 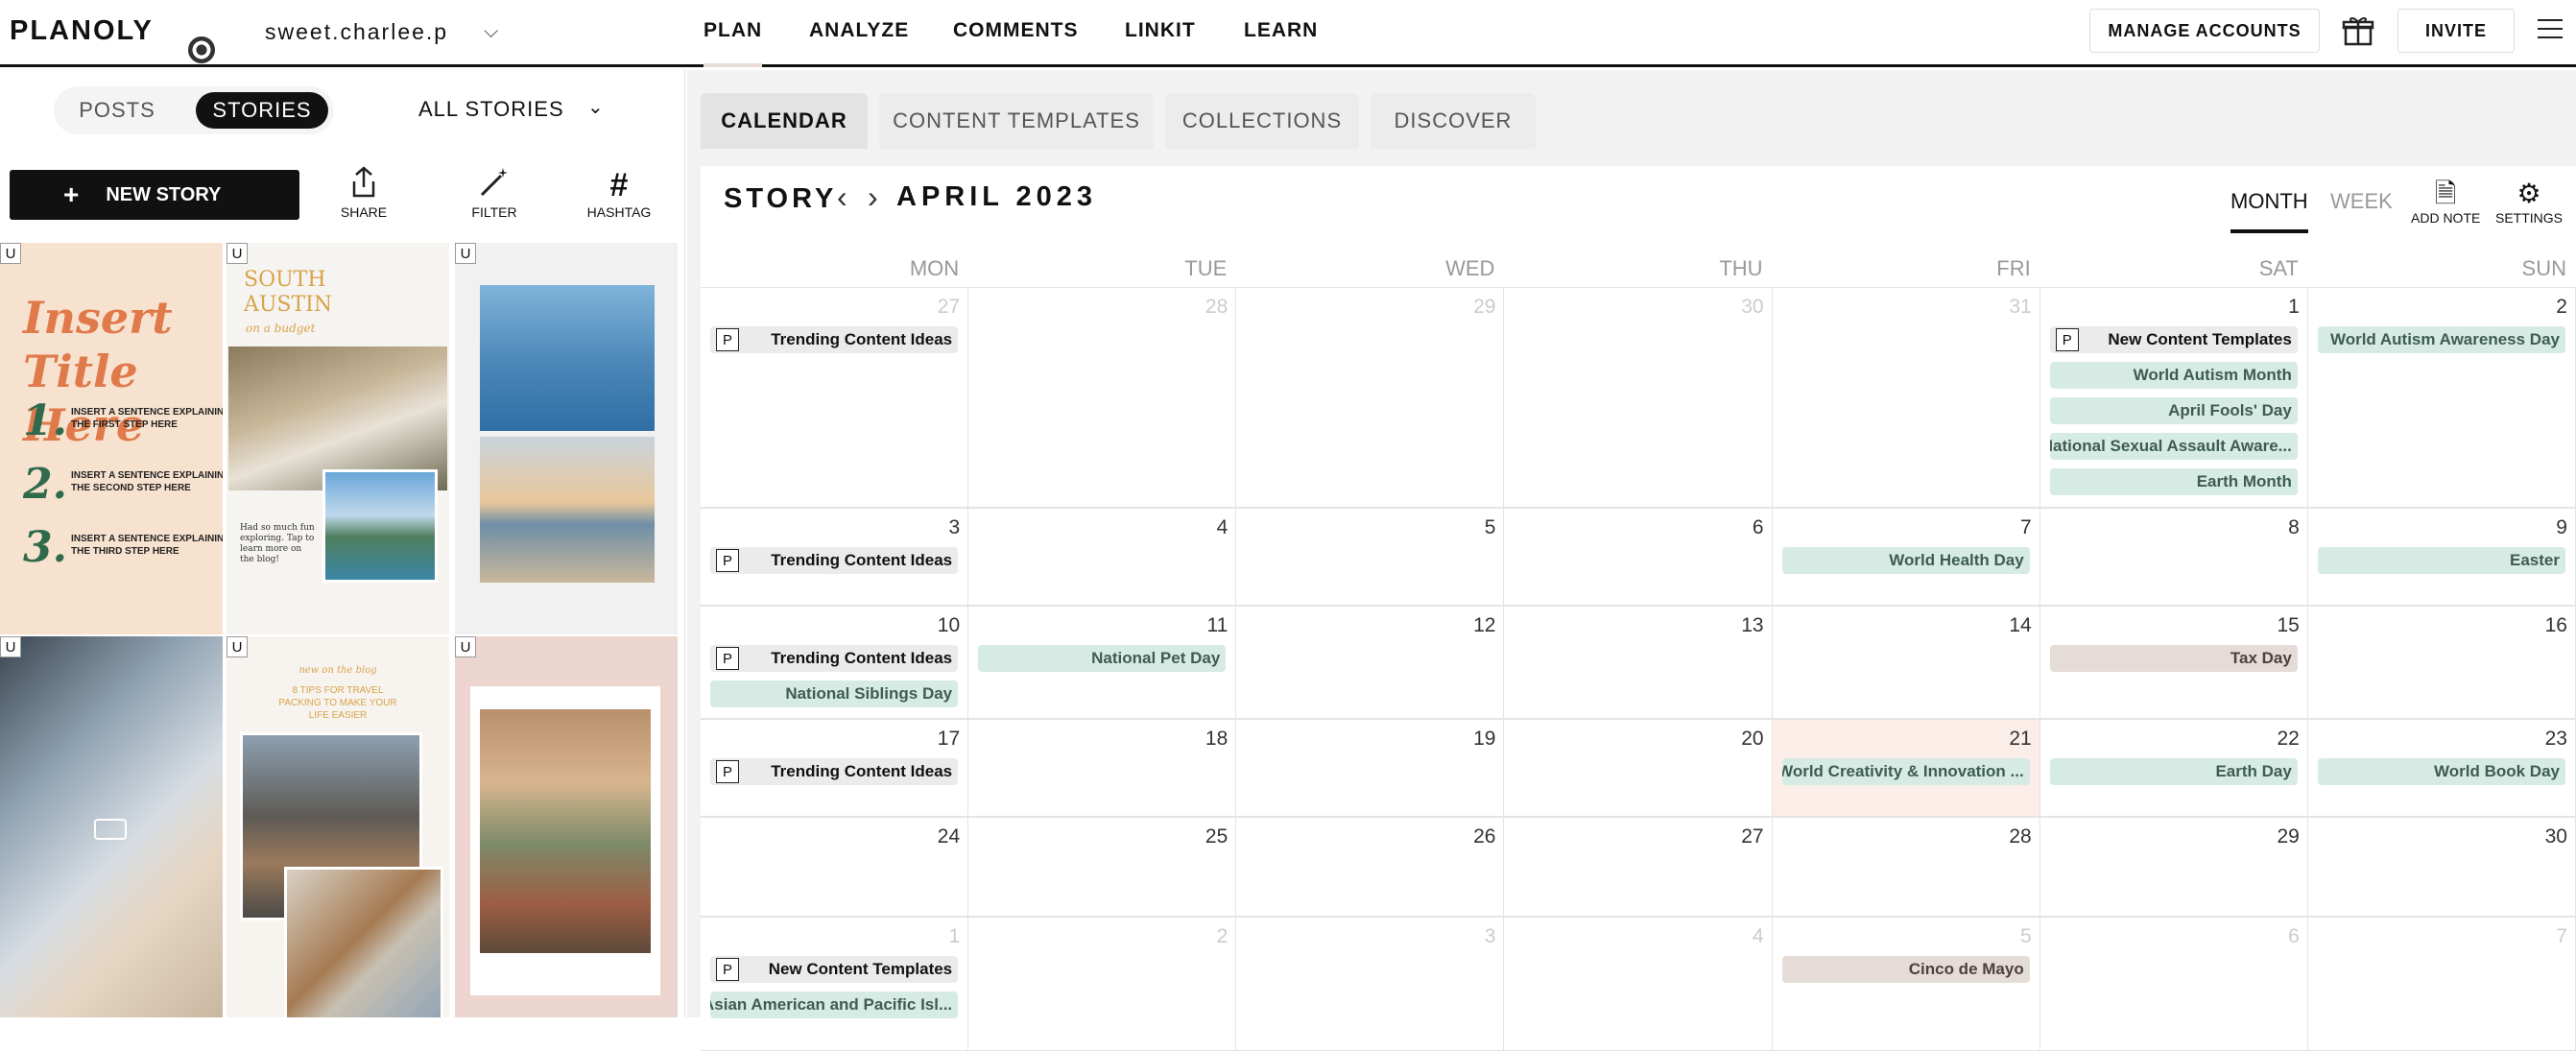 What do you see at coordinates (1906, 984) in the screenshot?
I see `calendar-day-cell: 5 Cinco de Mayo` at bounding box center [1906, 984].